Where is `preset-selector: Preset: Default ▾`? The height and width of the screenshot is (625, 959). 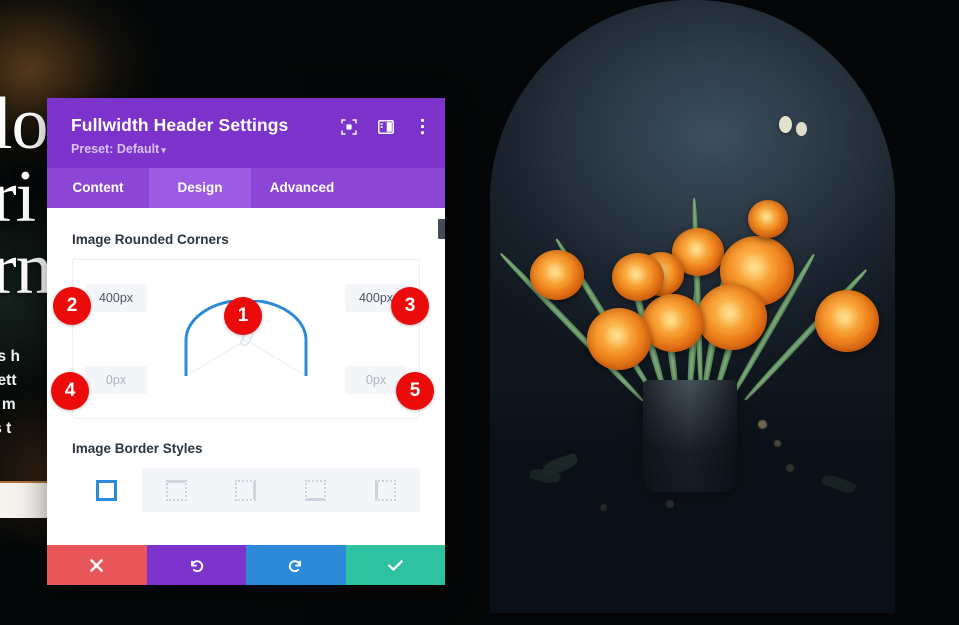
preset-selector: Preset: Default ▾ is located at coordinates (249, 149).